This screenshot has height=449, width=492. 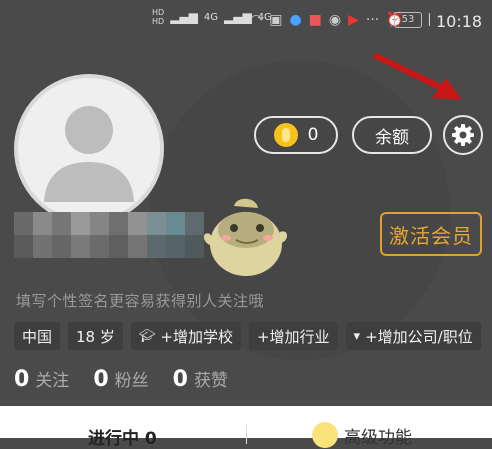 What do you see at coordinates (131, 381) in the screenshot?
I see `stat-label: 粉丝` at bounding box center [131, 381].